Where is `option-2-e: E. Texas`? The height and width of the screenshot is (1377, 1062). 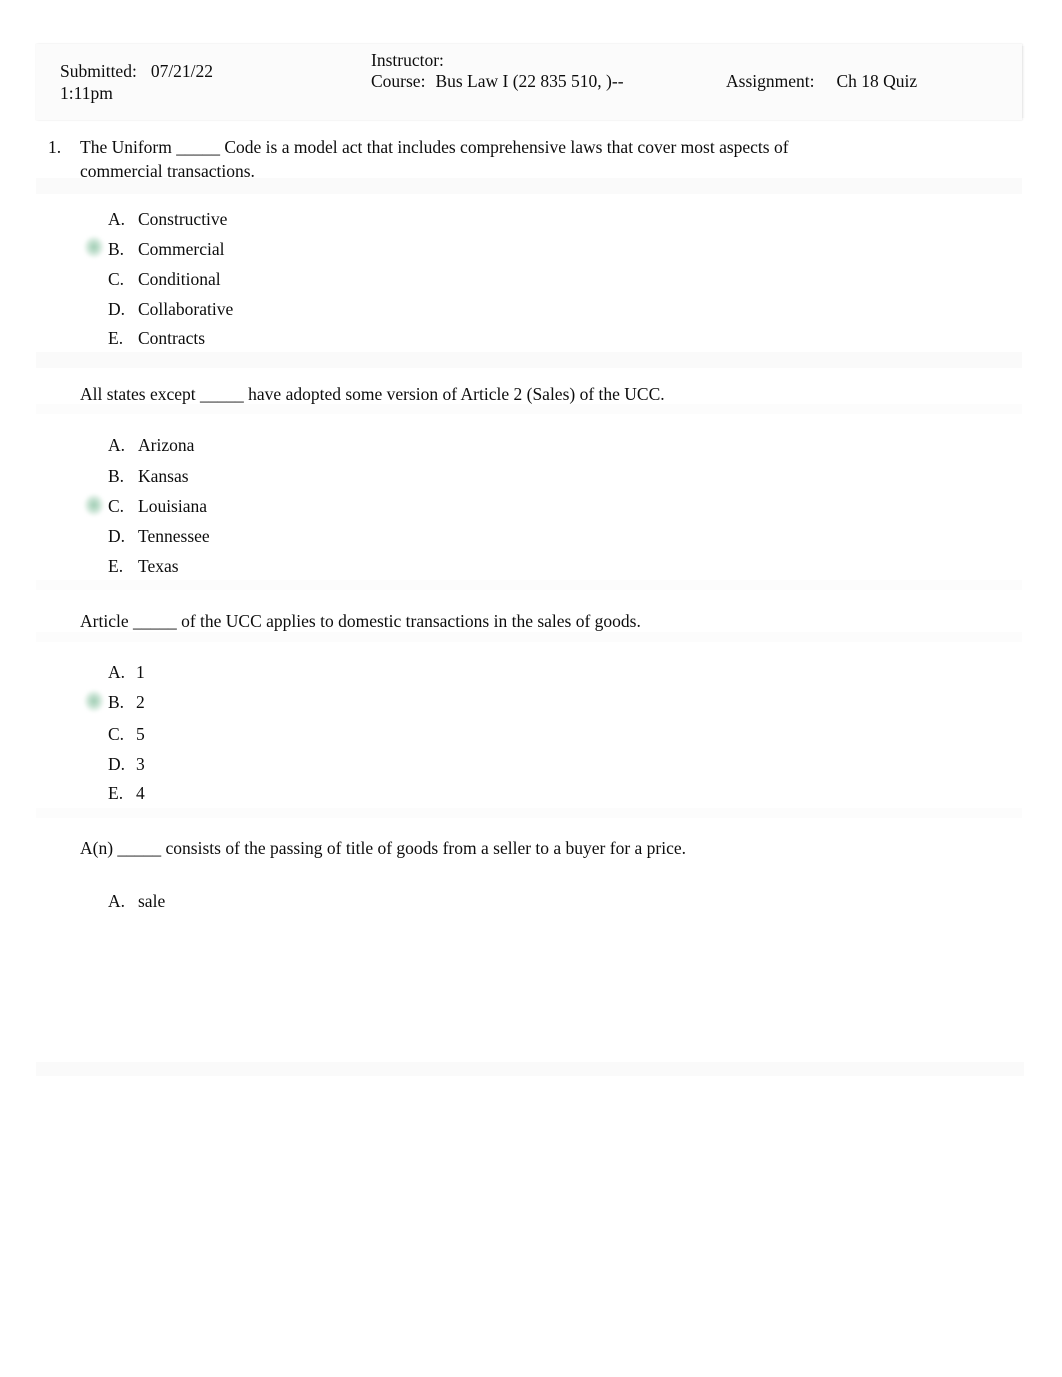
option-2-e: E. Texas is located at coordinates (143, 566).